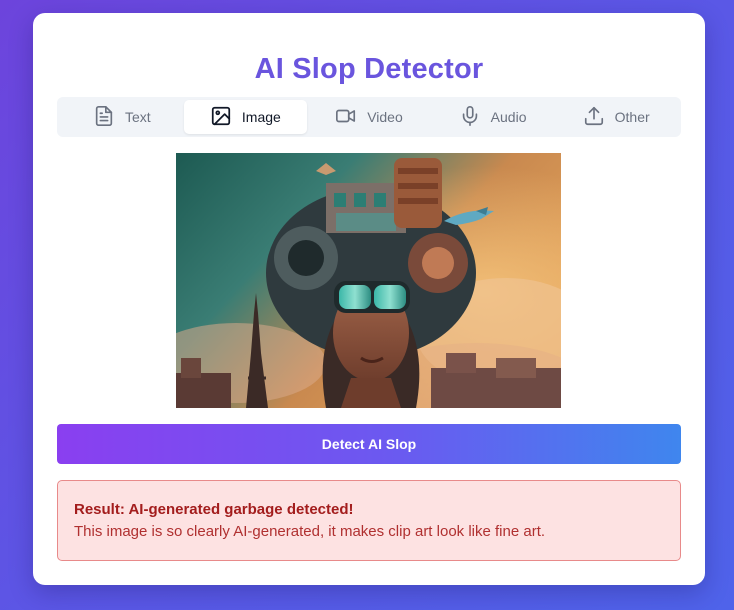 The width and height of the screenshot is (734, 610). I want to click on media-type-tabs: Text Image Video Audio Other, so click(369, 117).